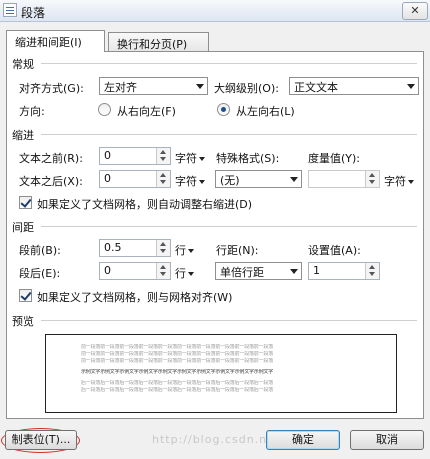 This screenshot has height=459, width=430. Describe the element at coordinates (153, 86) in the screenshot. I see `align-select: 左对齐` at that location.